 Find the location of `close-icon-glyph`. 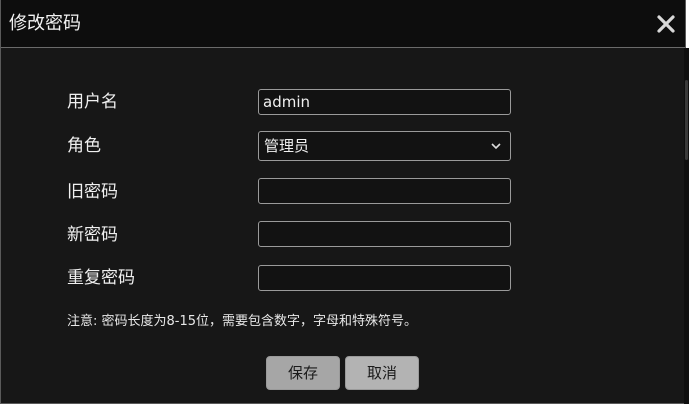

close-icon-glyph is located at coordinates (666, 24).